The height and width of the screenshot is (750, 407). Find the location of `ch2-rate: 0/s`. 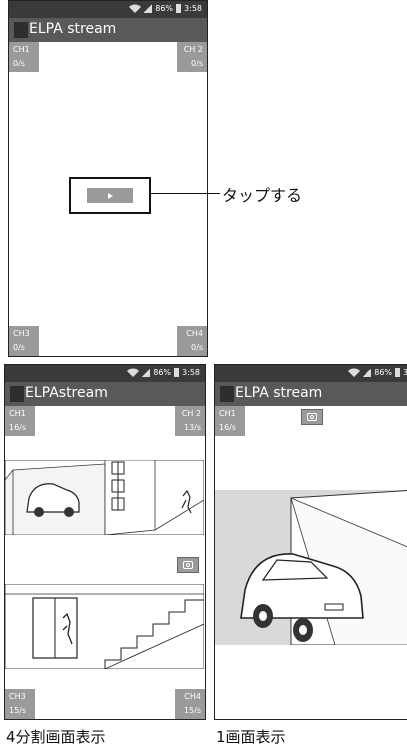

ch2-rate: 0/s is located at coordinates (197, 63).